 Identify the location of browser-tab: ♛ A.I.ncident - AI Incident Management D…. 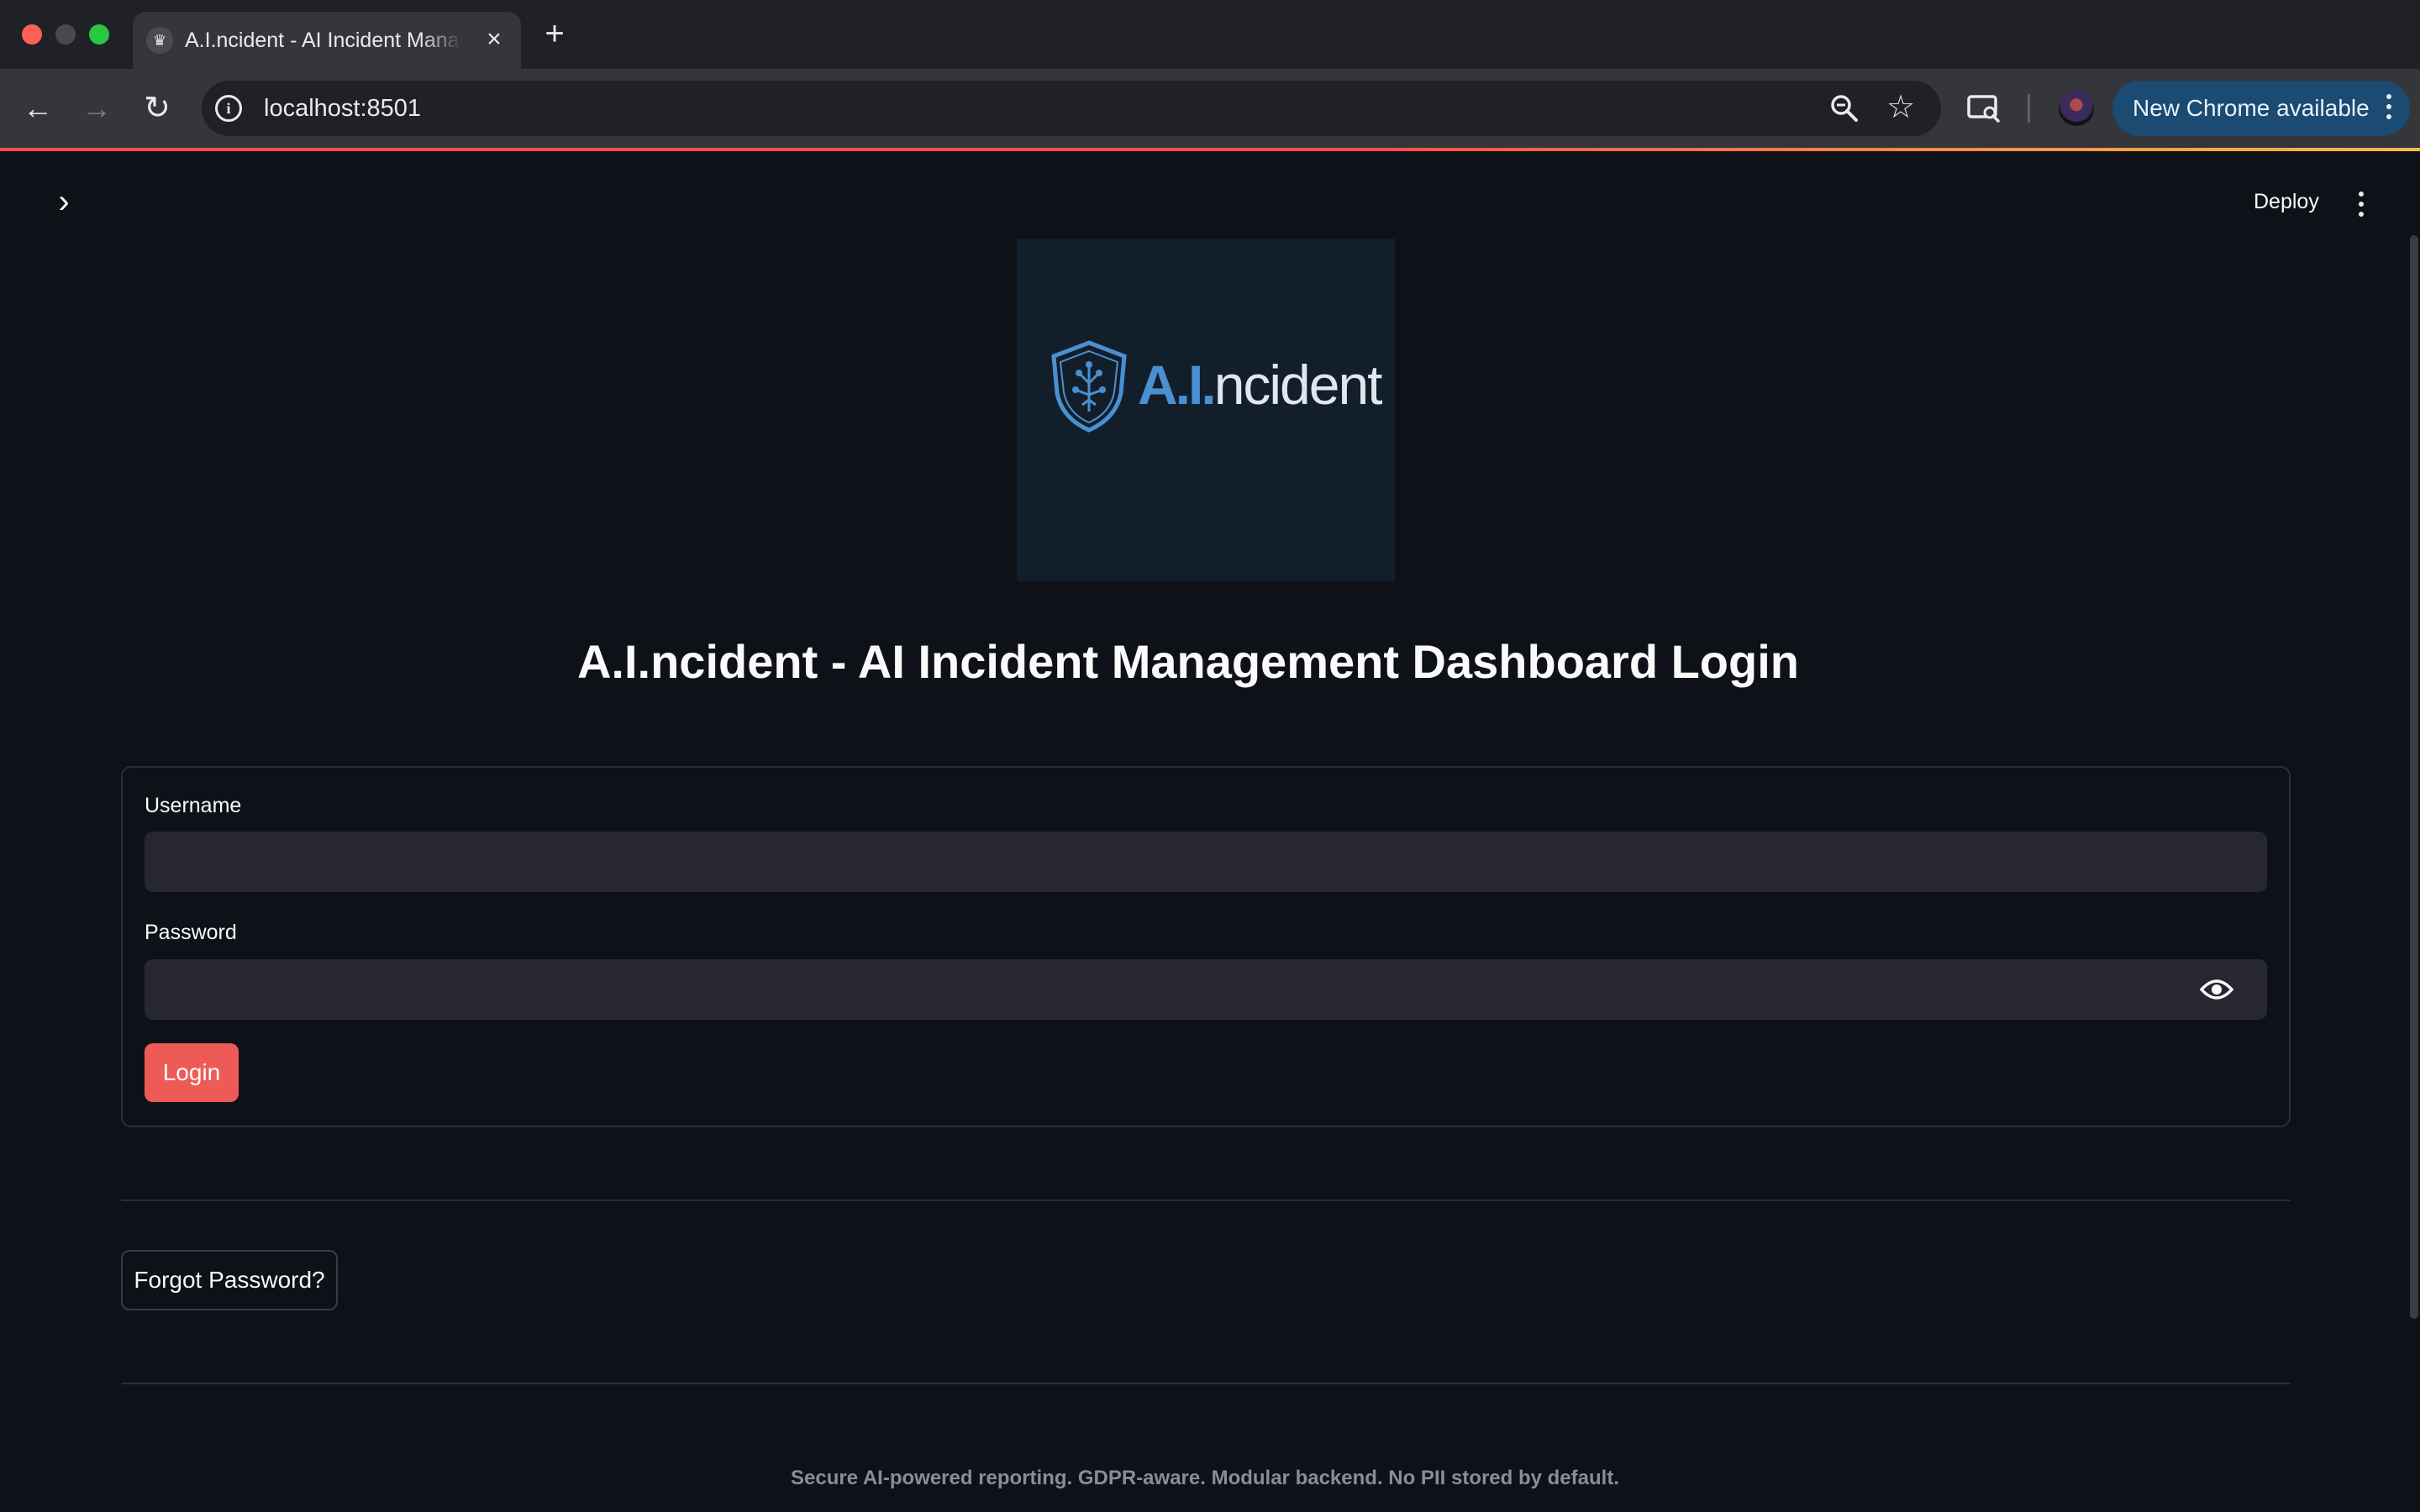
(327, 40).